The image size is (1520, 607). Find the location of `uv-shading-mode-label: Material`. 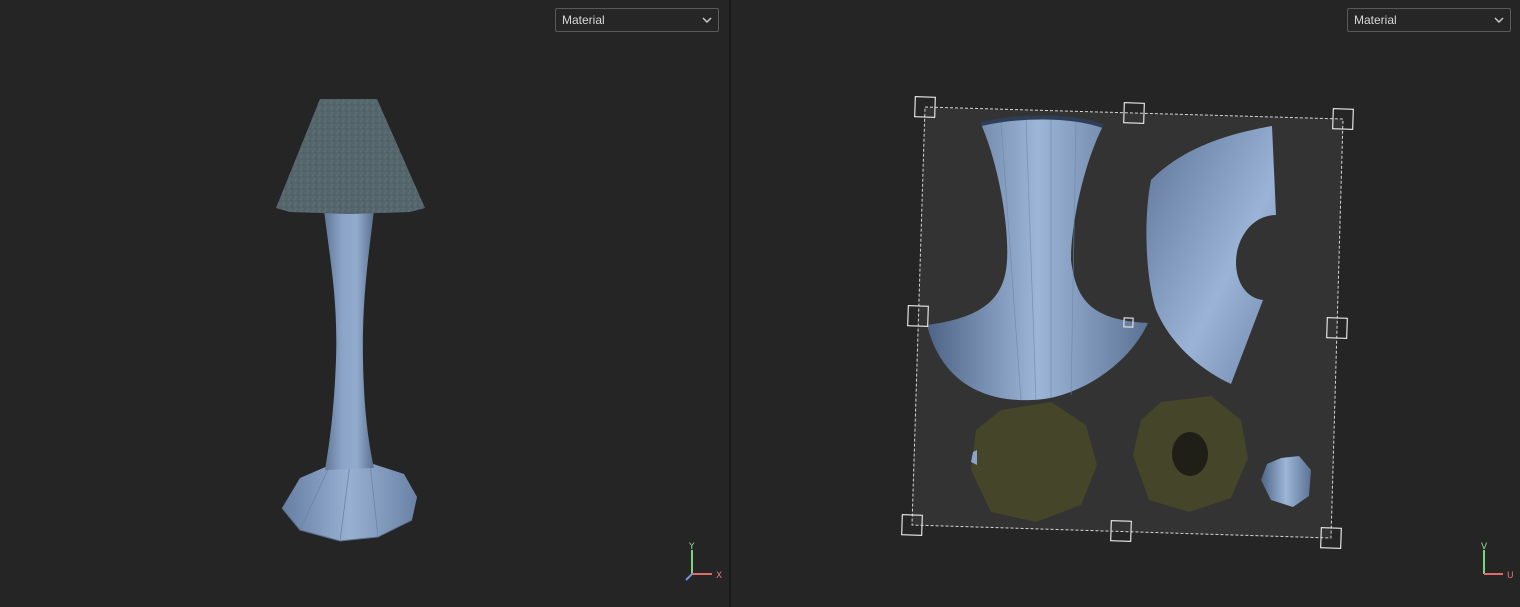

uv-shading-mode-label: Material is located at coordinates (1375, 20).